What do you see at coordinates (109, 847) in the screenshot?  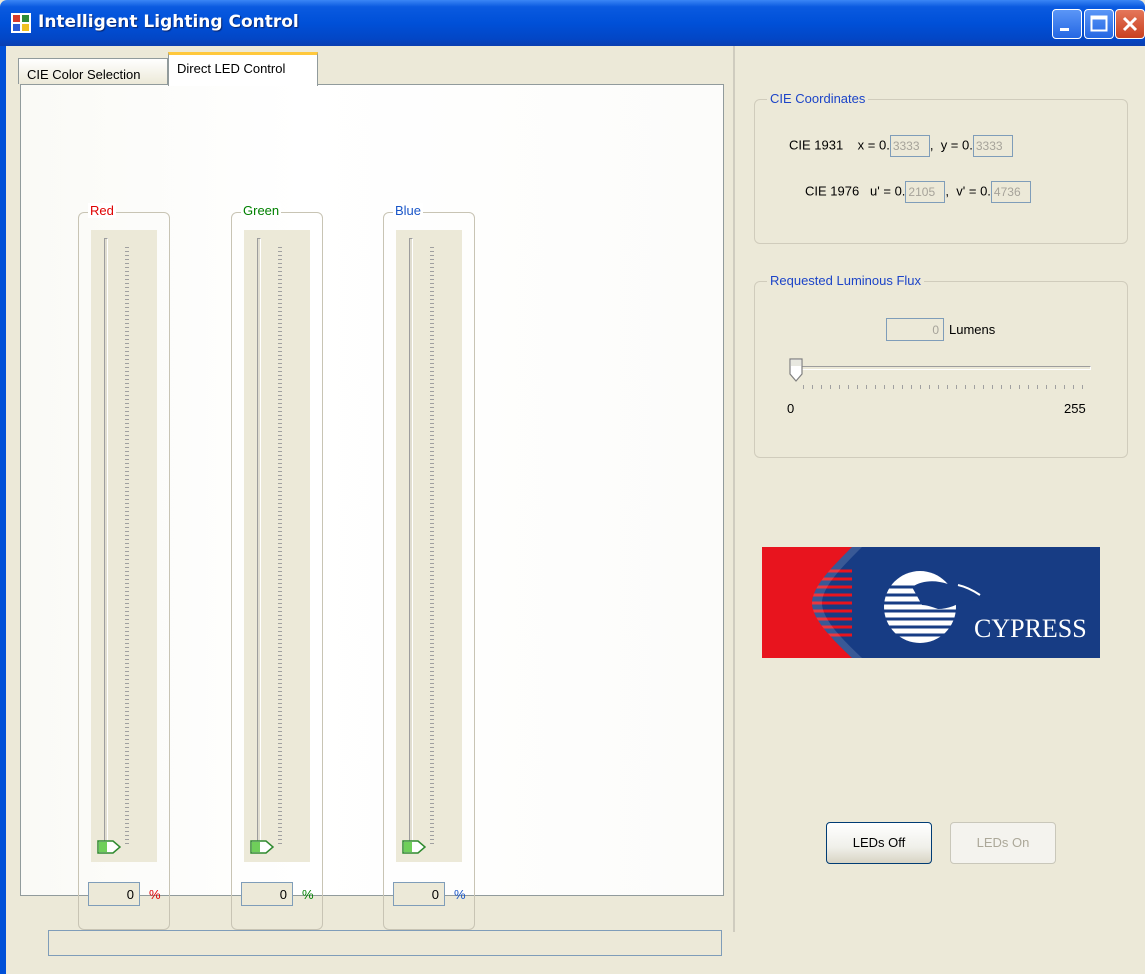 I see `red-slider-thumb` at bounding box center [109, 847].